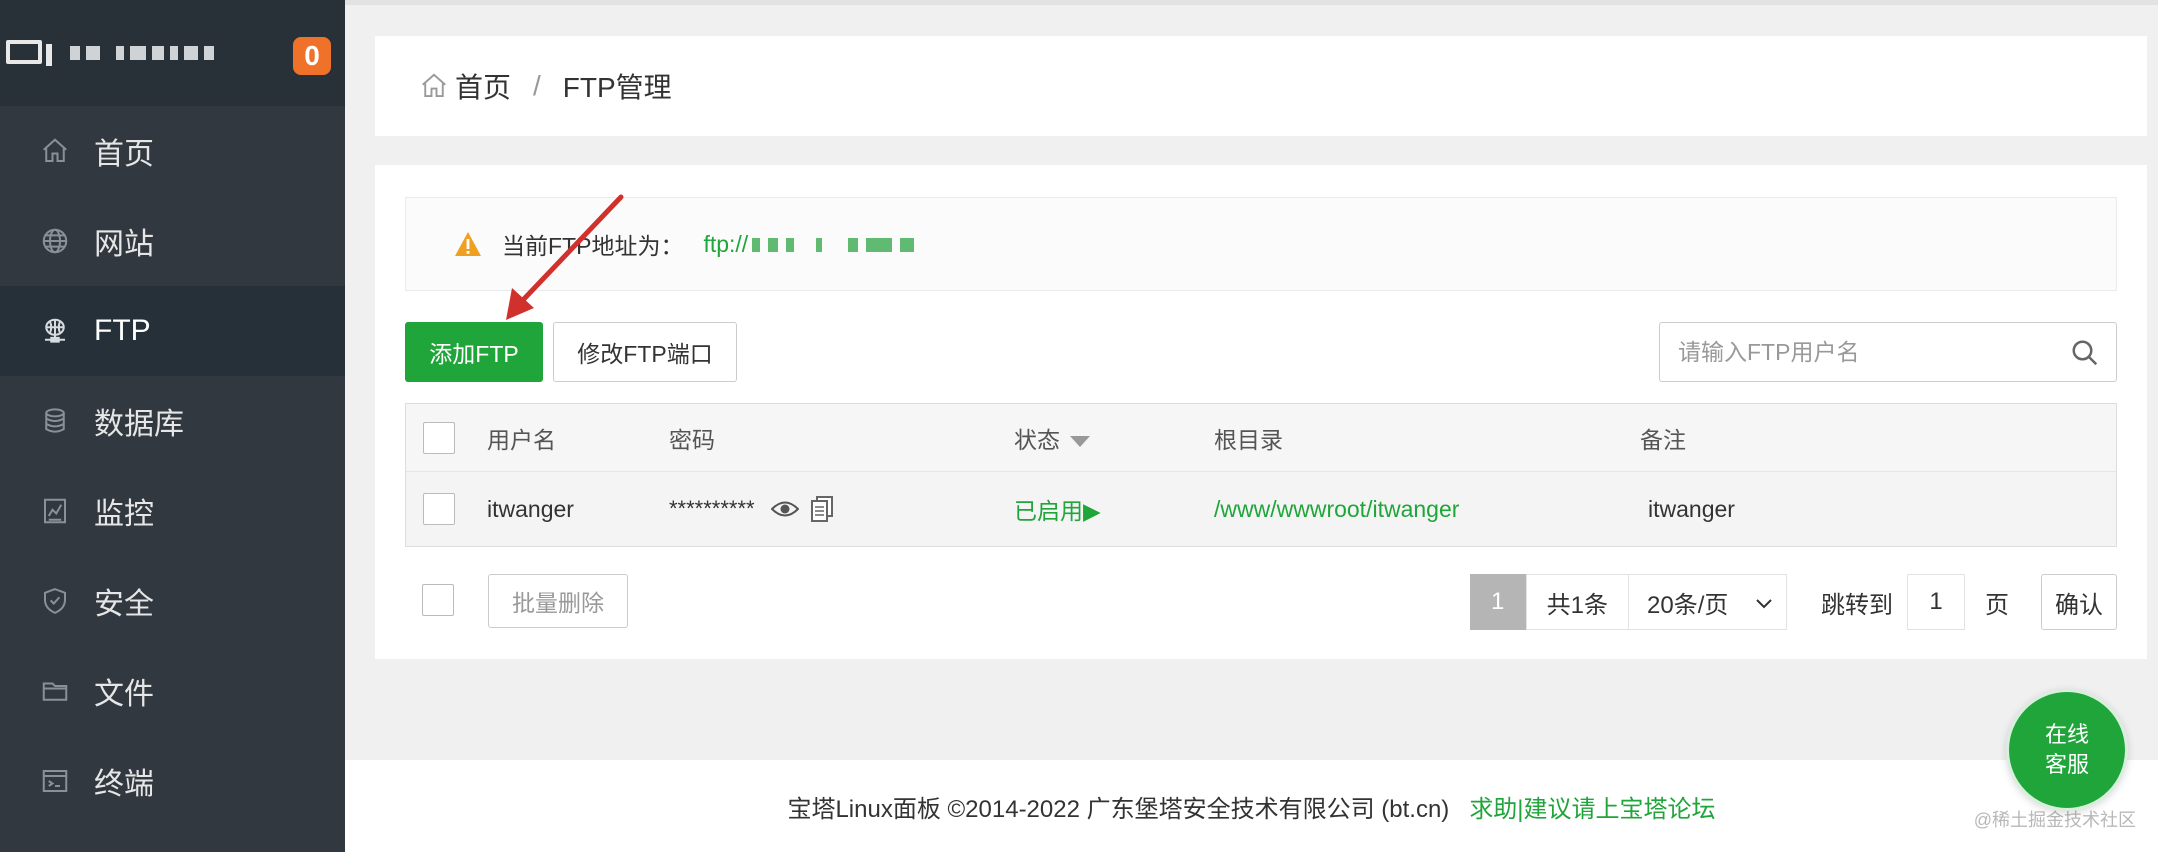 The height and width of the screenshot is (852, 2158). I want to click on total-count: 共1条, so click(1577, 602).